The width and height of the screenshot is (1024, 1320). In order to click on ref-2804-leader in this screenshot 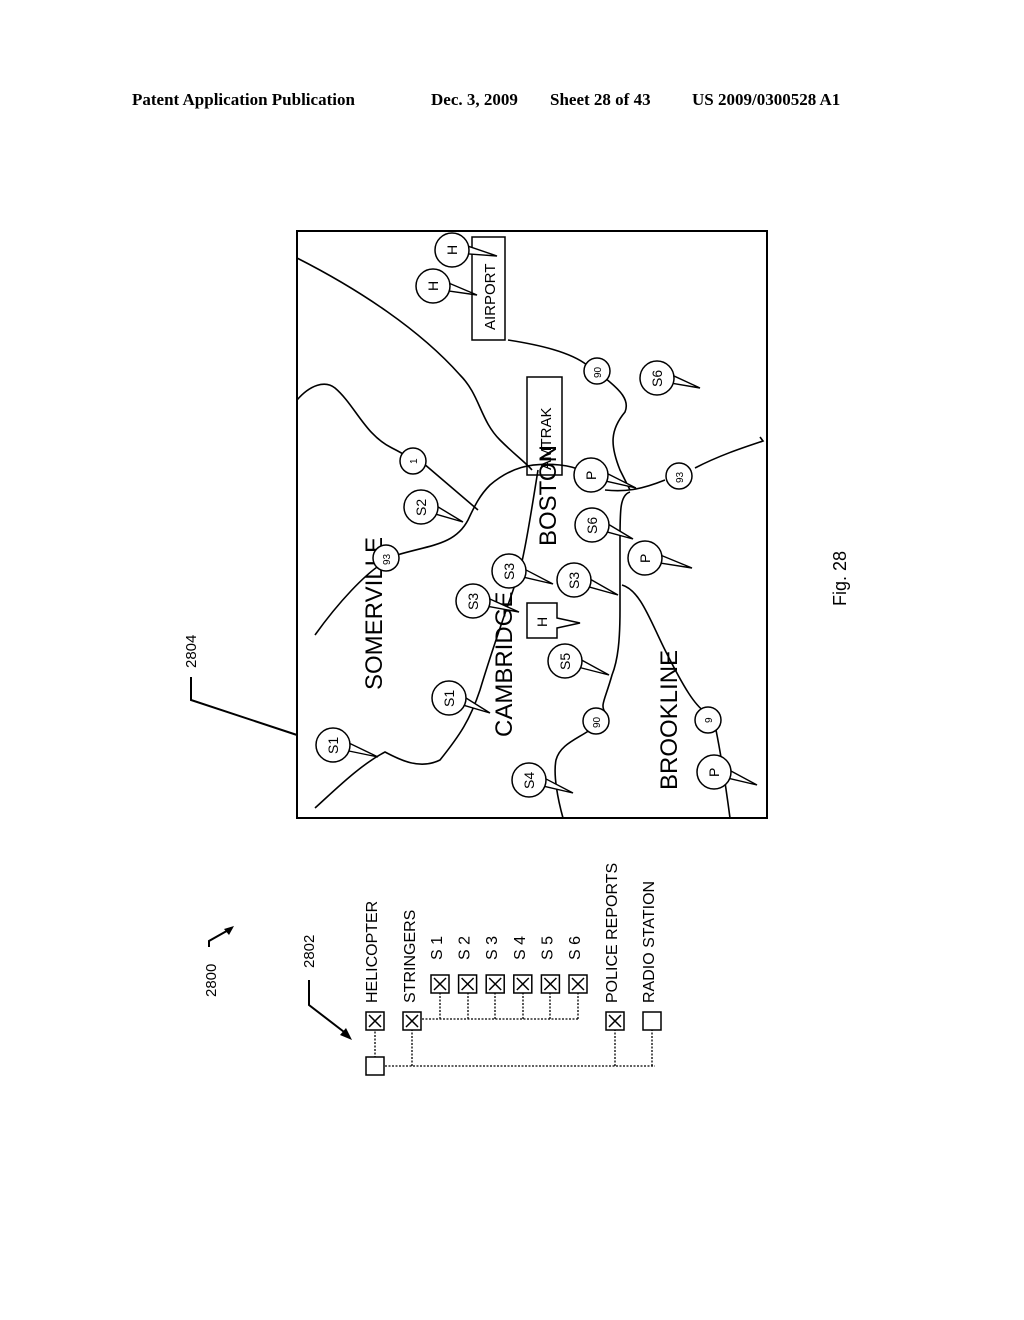, I will do `click(244, 706)`.